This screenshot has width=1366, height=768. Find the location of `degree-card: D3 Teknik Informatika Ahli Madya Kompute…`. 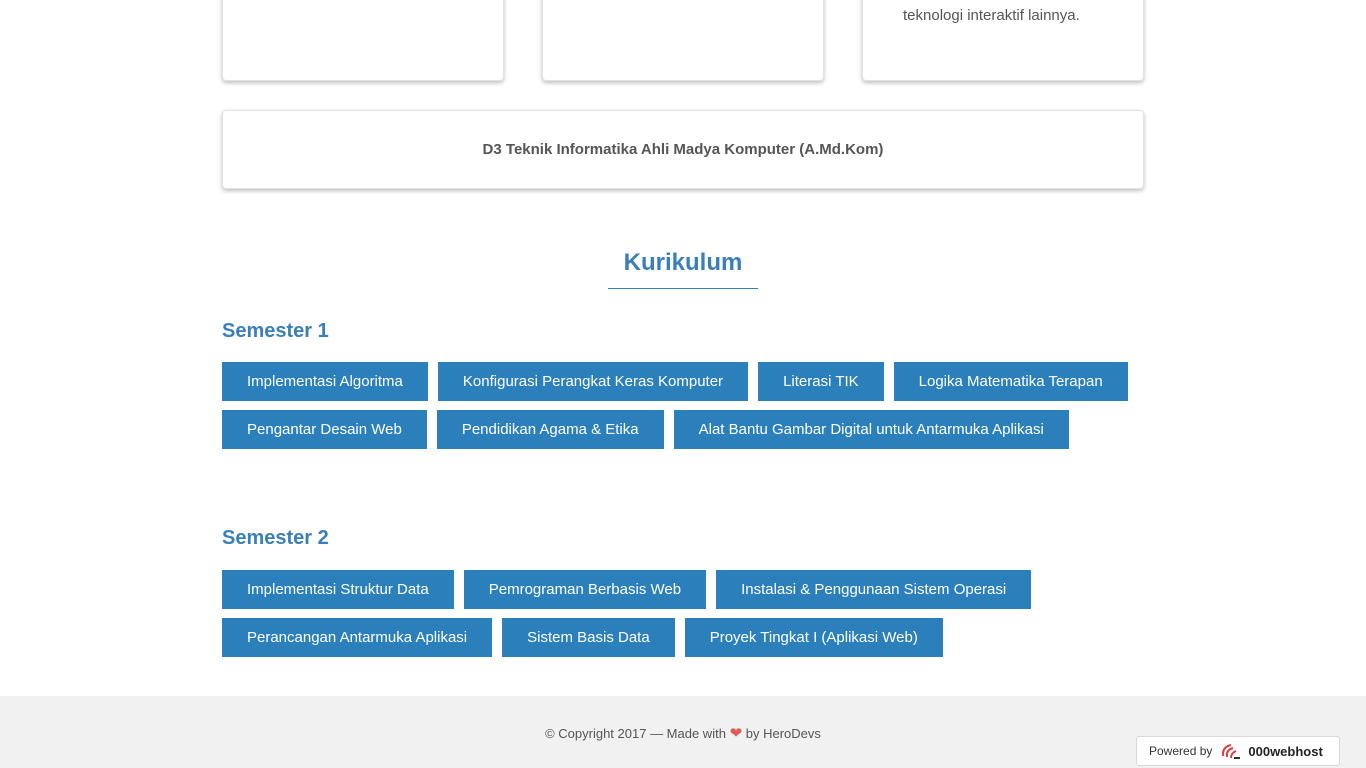

degree-card: D3 Teknik Informatika Ahli Madya Kompute… is located at coordinates (683, 149).